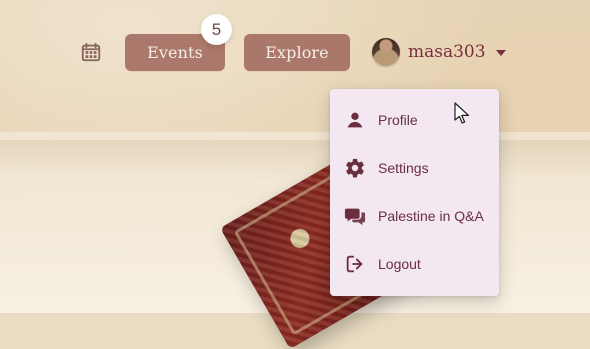  Describe the element at coordinates (91, 52) in the screenshot. I see `calendar-icon` at that location.